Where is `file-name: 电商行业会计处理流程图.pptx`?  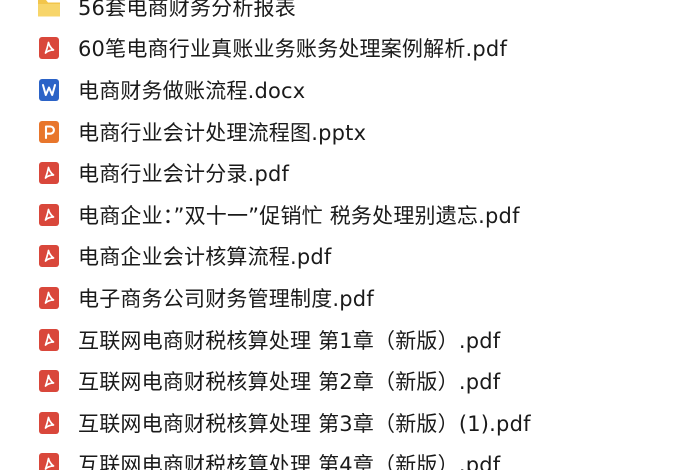
file-name: 电商行业会计处理流程图.pptx is located at coordinates (222, 132).